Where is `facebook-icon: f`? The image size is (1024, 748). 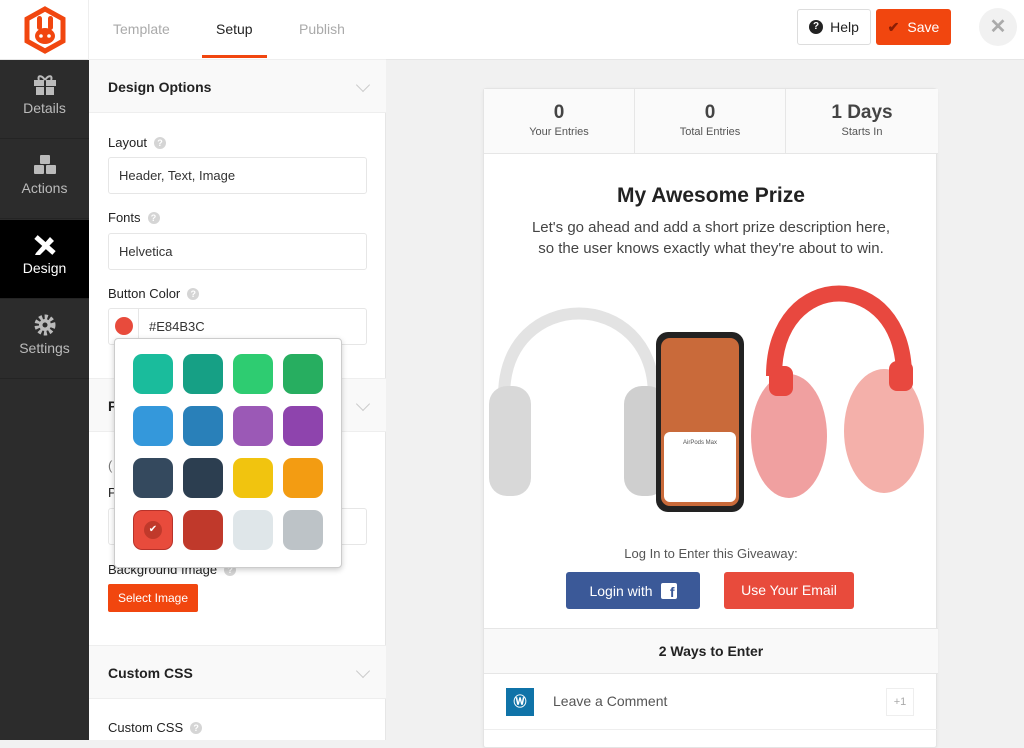
facebook-icon: f is located at coordinates (668, 591).